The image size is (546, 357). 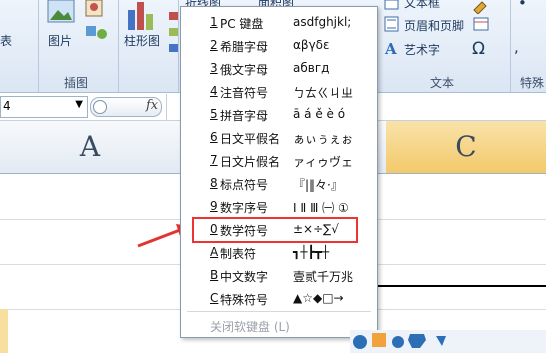 I want to click on wordart-icon: A, so click(x=392, y=48).